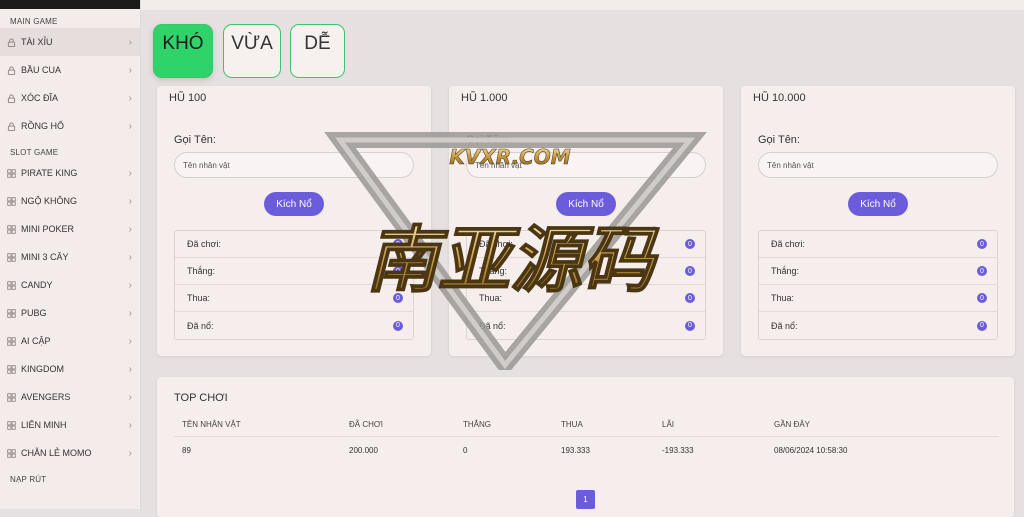  I want to click on sidebar-item-pirate-king: PIRATE KING ›, so click(70, 173).